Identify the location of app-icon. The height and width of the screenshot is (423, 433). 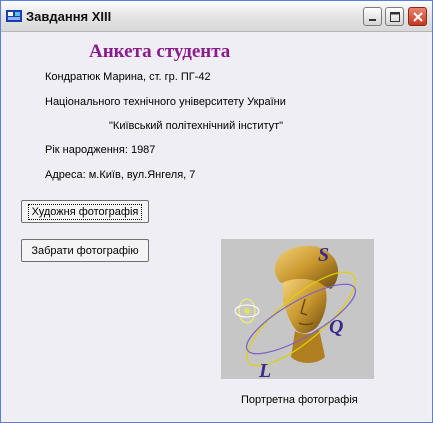
(14, 16).